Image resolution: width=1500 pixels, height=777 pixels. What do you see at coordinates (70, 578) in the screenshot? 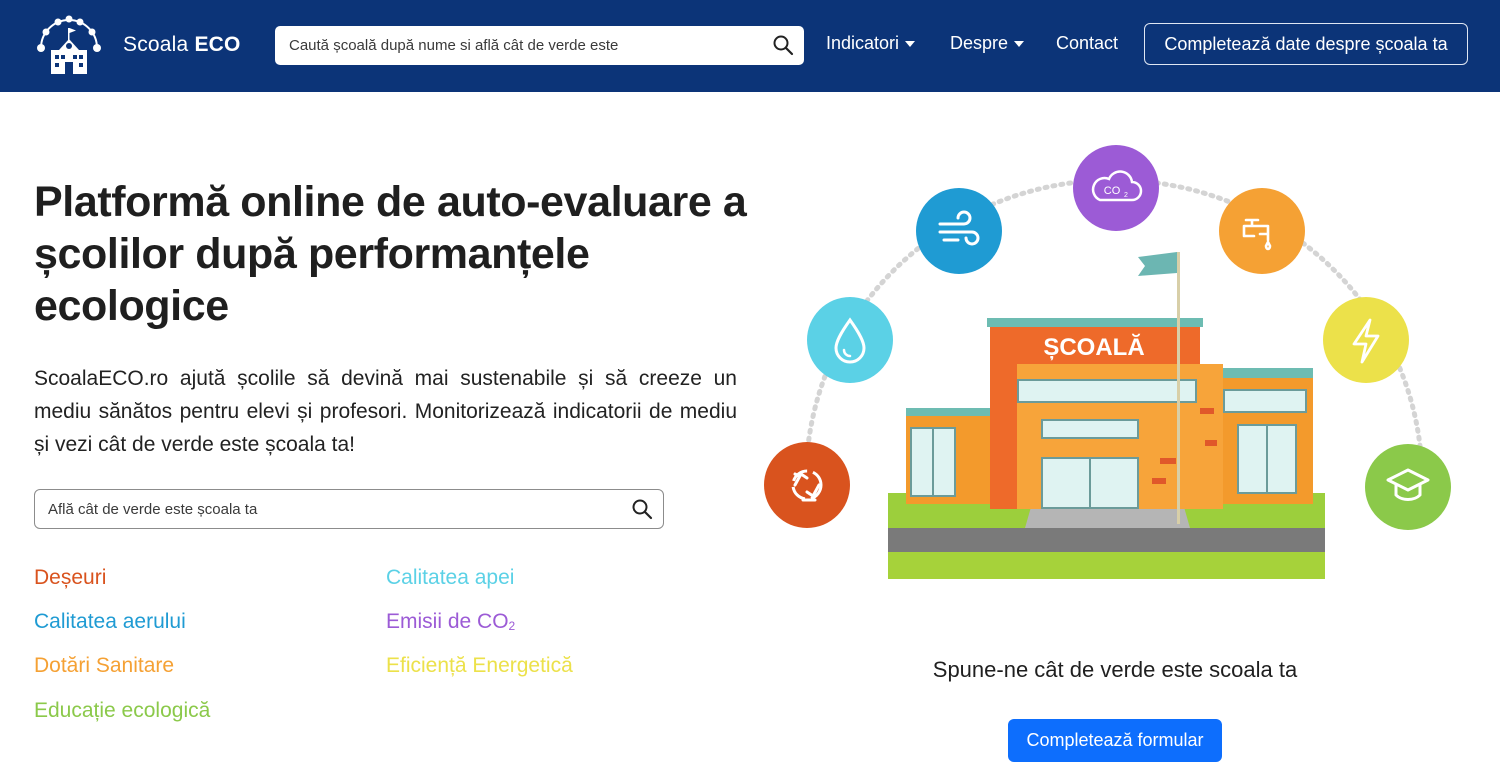
I see `indicator-link-deseuri: Deșeuri` at bounding box center [70, 578].